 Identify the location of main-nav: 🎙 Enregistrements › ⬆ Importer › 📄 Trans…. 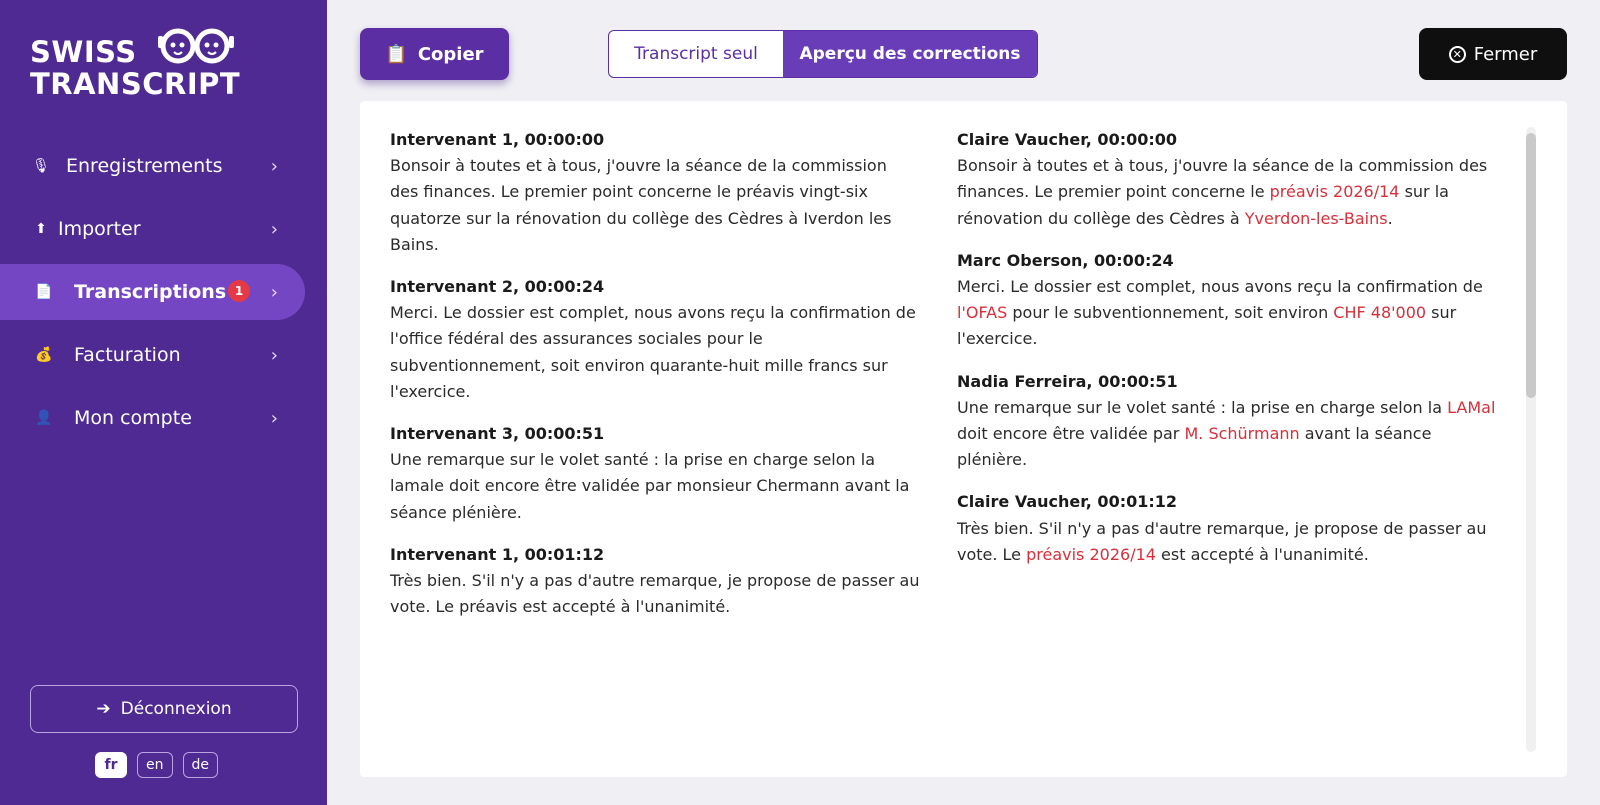
(152, 295).